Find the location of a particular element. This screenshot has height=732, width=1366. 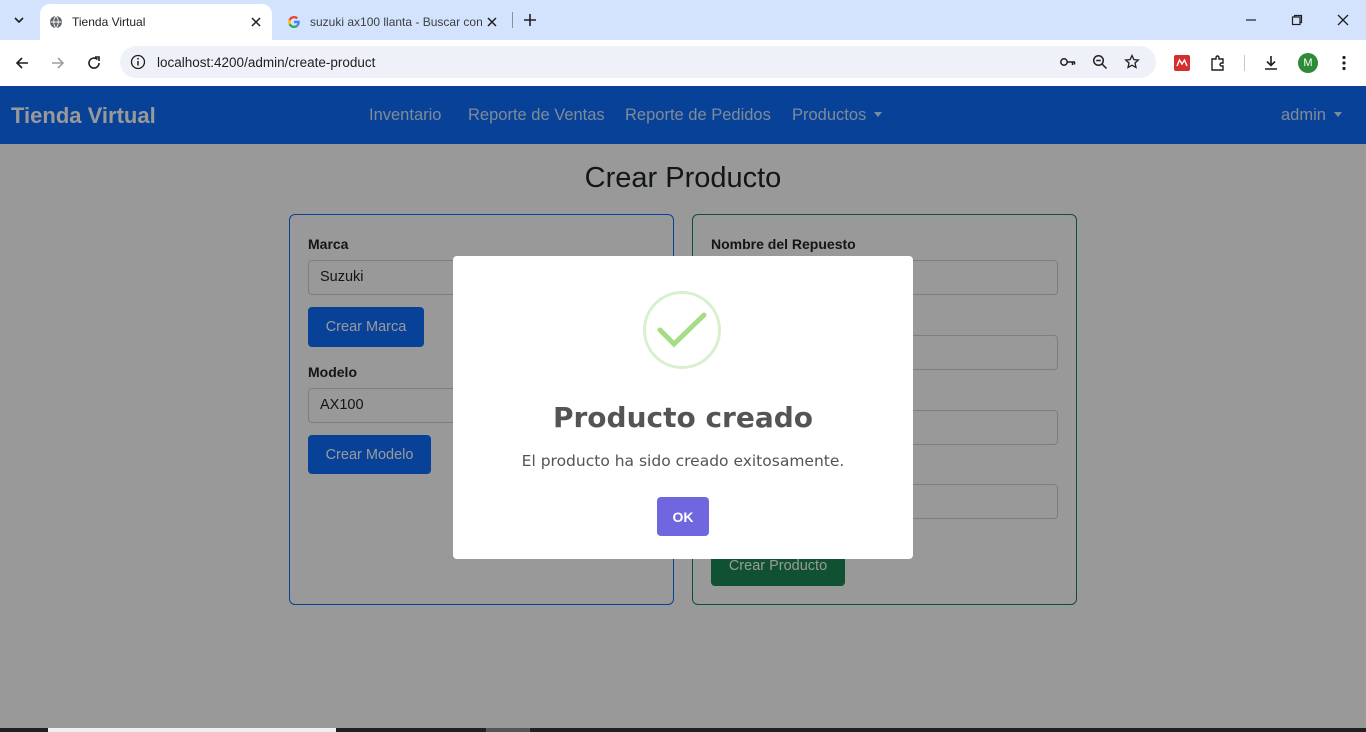

dialog-title: Producto creado is located at coordinates (683, 417).